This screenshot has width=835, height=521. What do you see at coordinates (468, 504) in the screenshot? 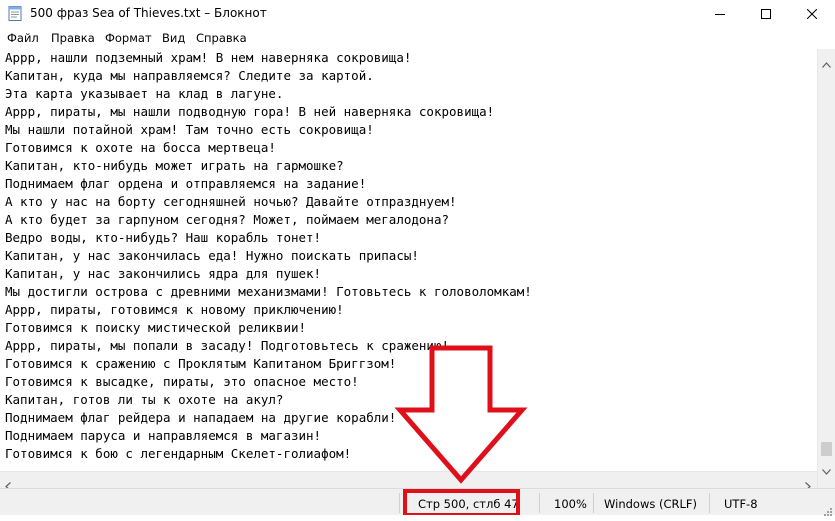
I see `cursor-position: Стр 500, стлб 47` at bounding box center [468, 504].